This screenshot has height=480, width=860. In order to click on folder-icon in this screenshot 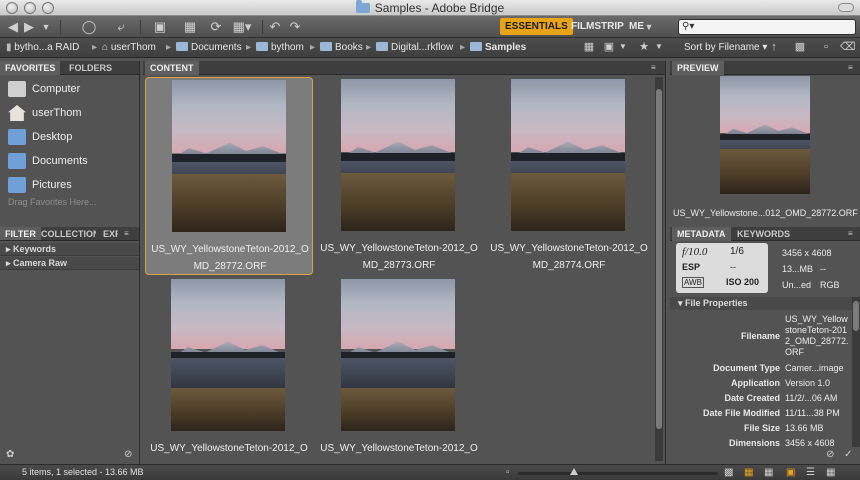, I will do `click(382, 46)`.